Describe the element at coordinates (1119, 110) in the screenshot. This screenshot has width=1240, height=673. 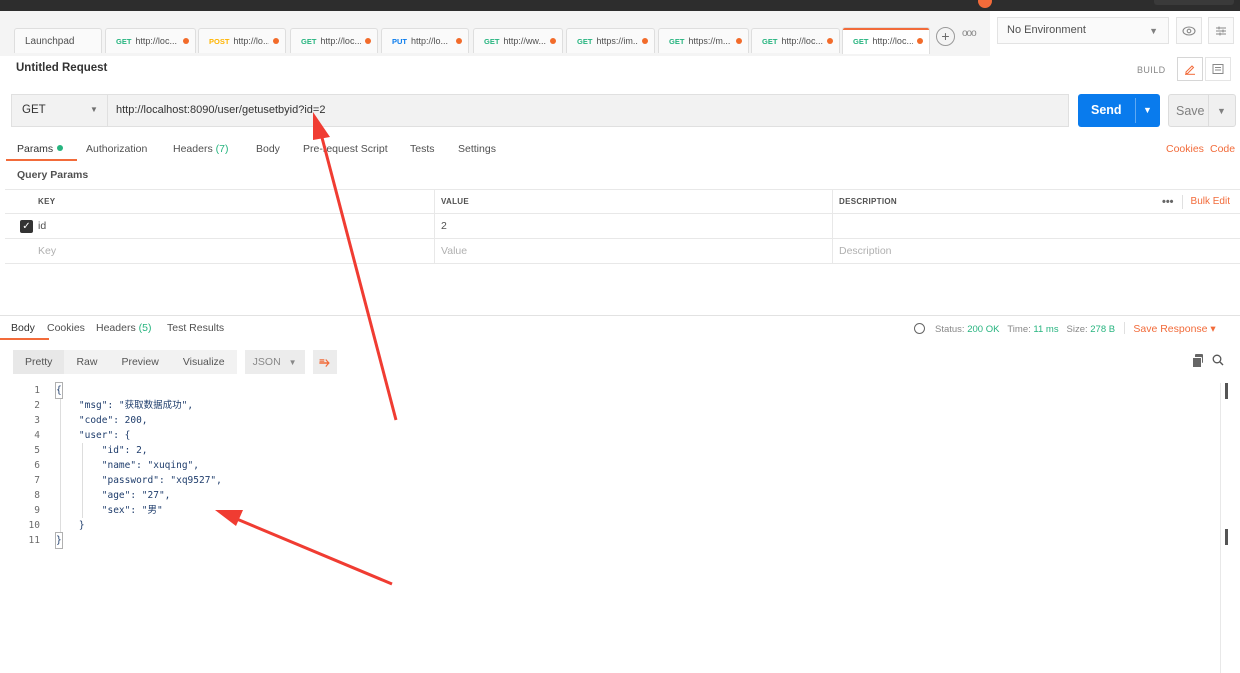
I see `send-button: Send ▼` at that location.